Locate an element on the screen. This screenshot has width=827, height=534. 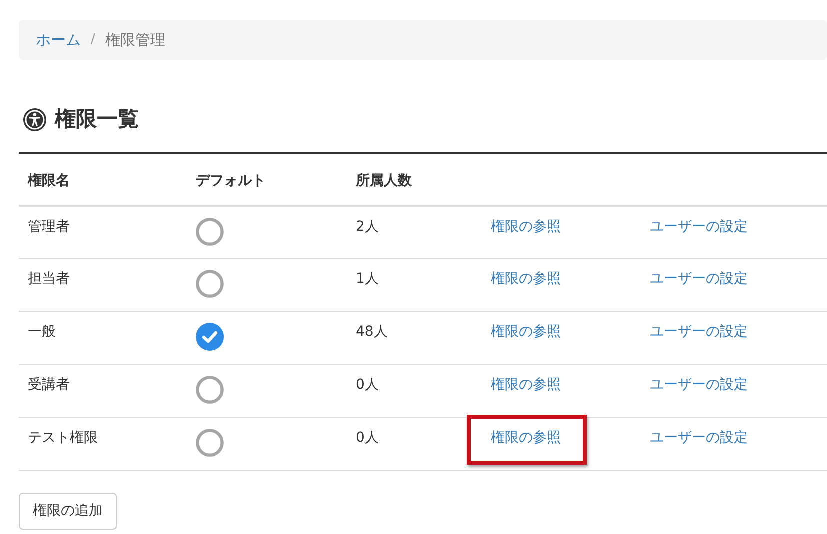
column-header: デフォルト is located at coordinates (231, 180).